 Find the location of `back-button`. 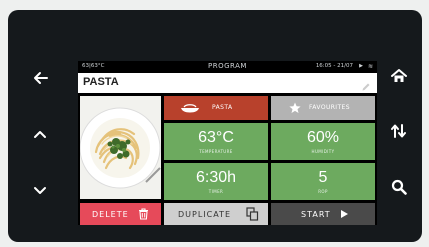

back-button is located at coordinates (40, 78).